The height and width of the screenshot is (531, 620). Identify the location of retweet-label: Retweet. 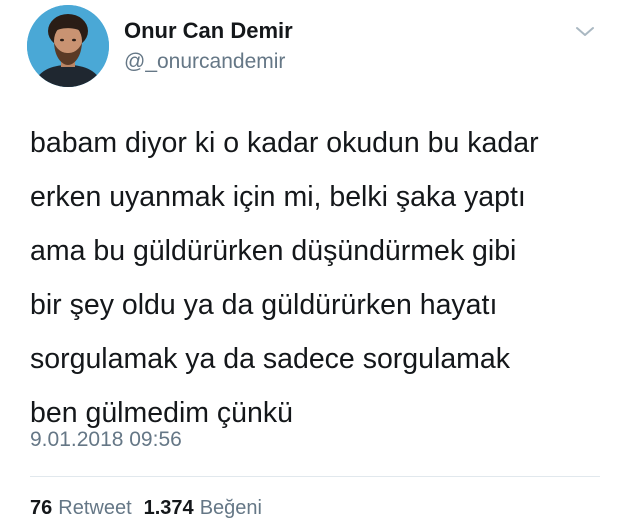
(95, 508).